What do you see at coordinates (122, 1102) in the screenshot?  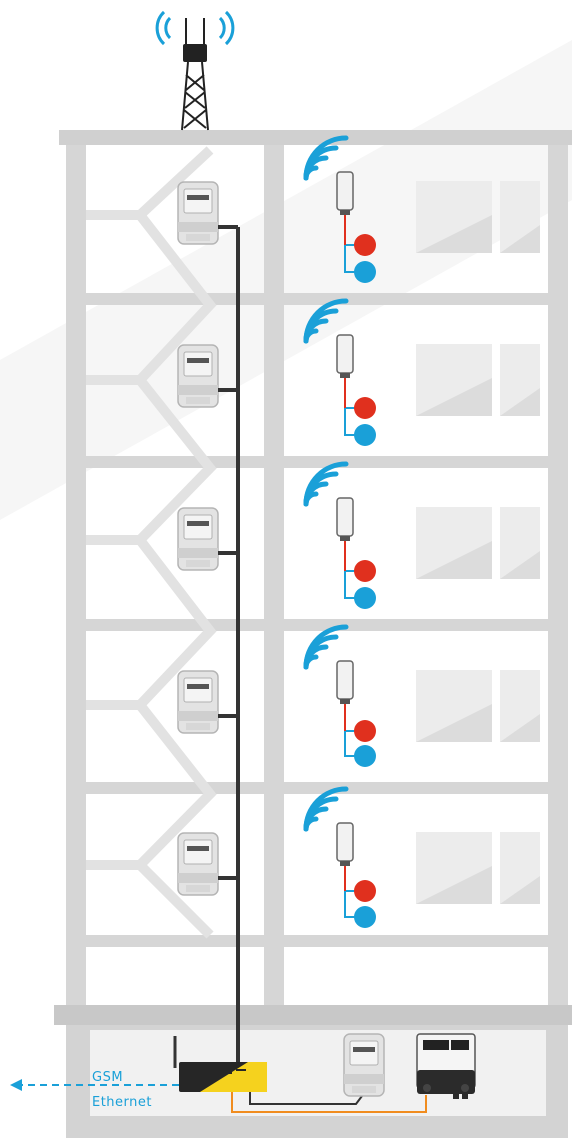 I see `ethernet-label: Ethernet` at bounding box center [122, 1102].